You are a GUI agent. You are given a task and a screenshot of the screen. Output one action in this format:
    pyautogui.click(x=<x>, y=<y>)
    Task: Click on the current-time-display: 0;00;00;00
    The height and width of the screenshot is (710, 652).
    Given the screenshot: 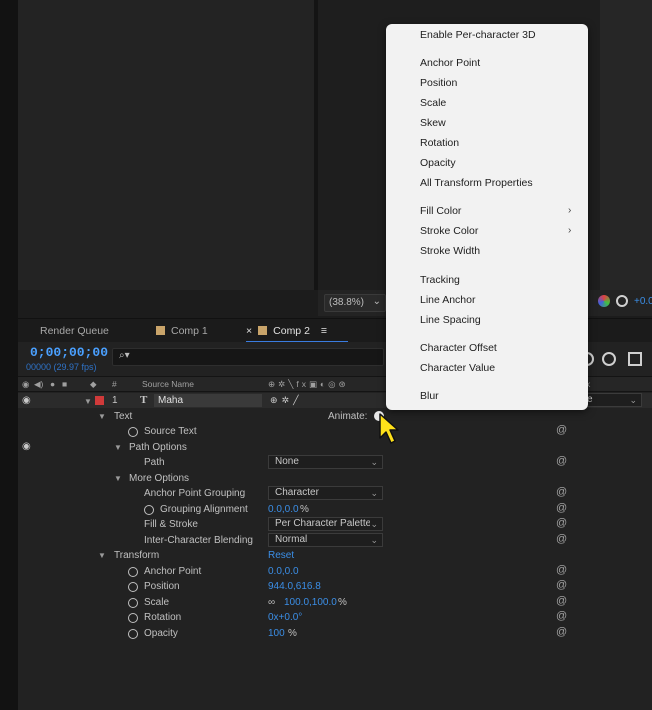 What is the action you would take?
    pyautogui.click(x=69, y=352)
    